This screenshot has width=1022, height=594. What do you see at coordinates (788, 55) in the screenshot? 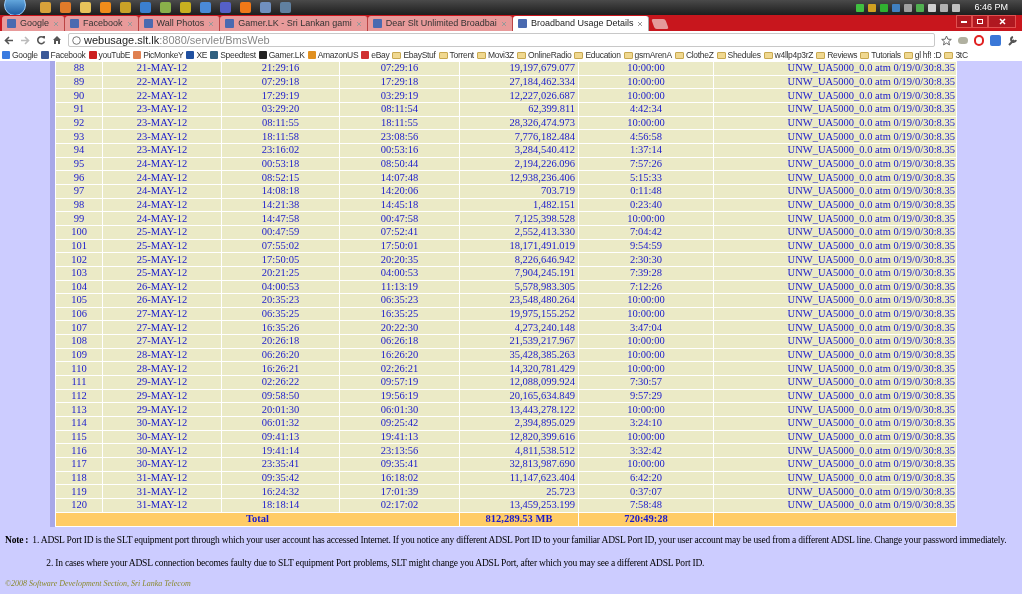
I see `bookmark-folder: w4llp4p3rZ` at bounding box center [788, 55].